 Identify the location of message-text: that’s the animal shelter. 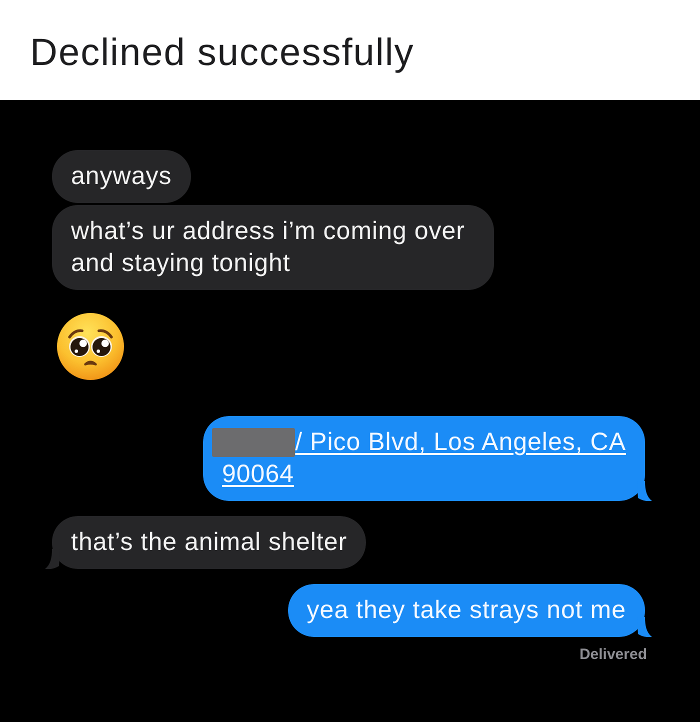
(209, 542).